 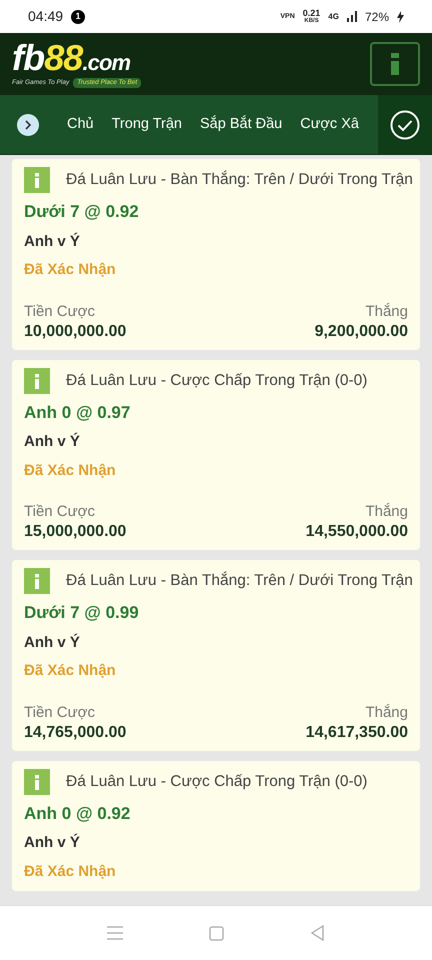 I want to click on back-icon, so click(x=317, y=933).